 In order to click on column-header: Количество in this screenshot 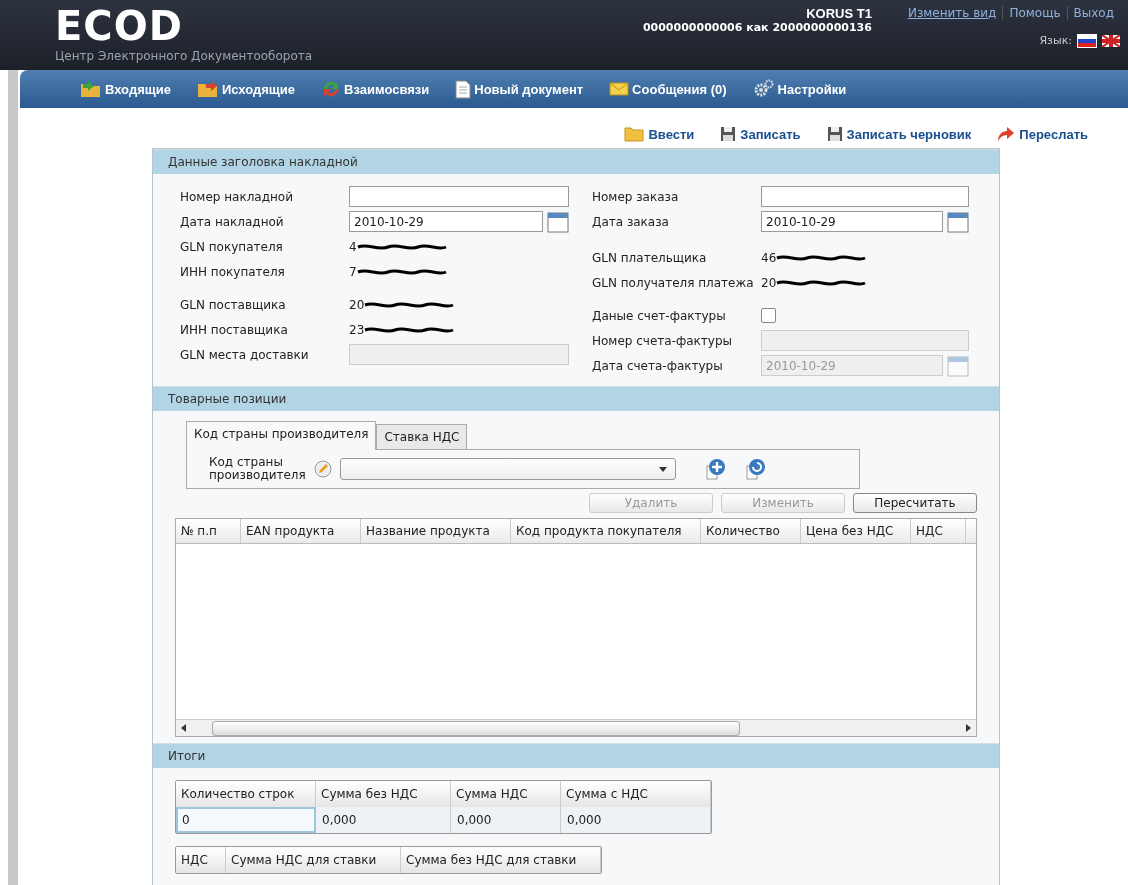, I will do `click(751, 531)`.